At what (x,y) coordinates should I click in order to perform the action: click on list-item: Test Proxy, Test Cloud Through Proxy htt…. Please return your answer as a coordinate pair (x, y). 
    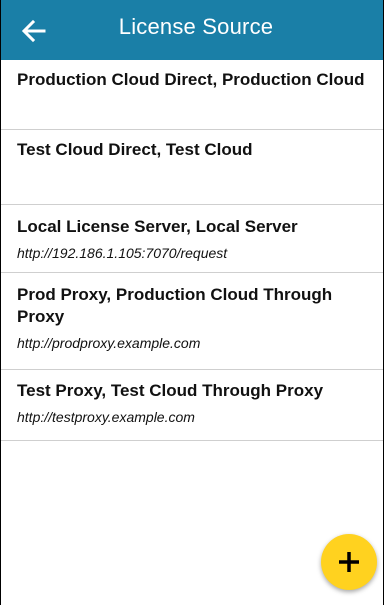
    Looking at the image, I should click on (192, 405).